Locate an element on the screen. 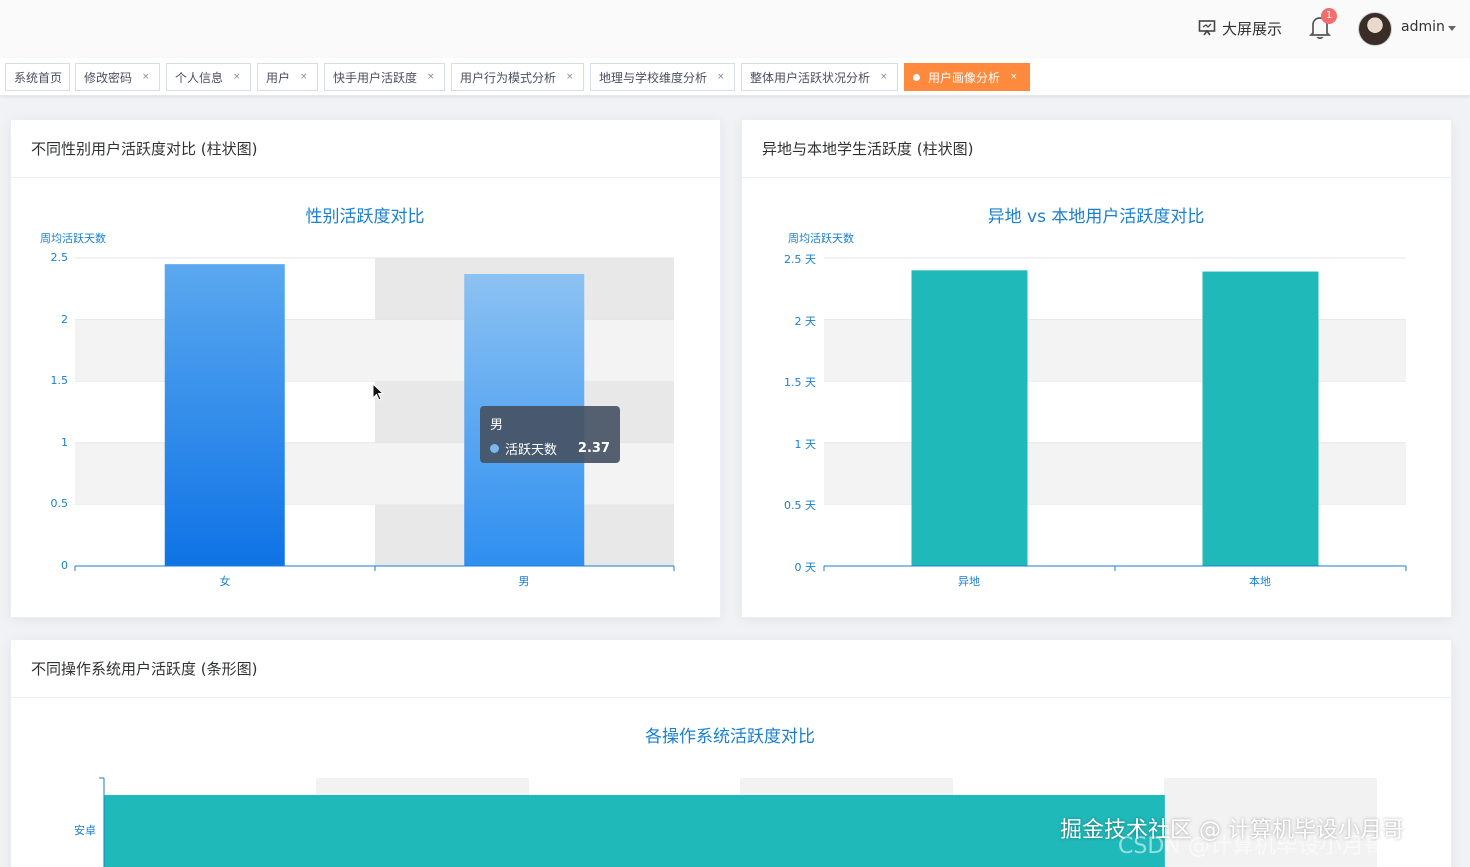 The height and width of the screenshot is (867, 1470). tooltip-title: 男 is located at coordinates (497, 425).